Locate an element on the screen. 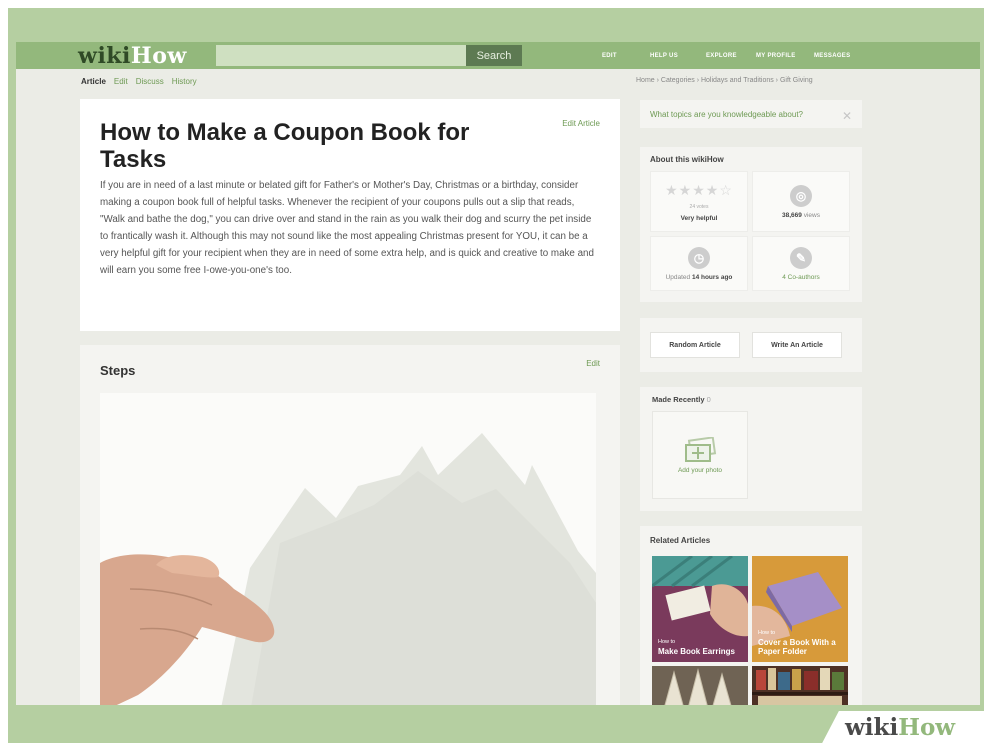  article-tabs: Article Edit Discuss History is located at coordinates (139, 81).